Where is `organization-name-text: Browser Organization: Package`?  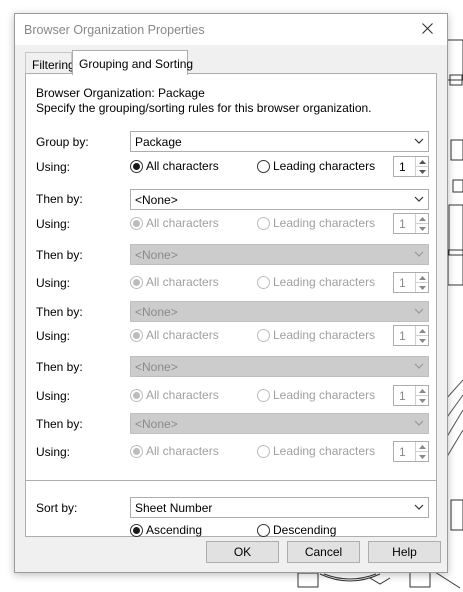 organization-name-text: Browser Organization: Package is located at coordinates (120, 93).